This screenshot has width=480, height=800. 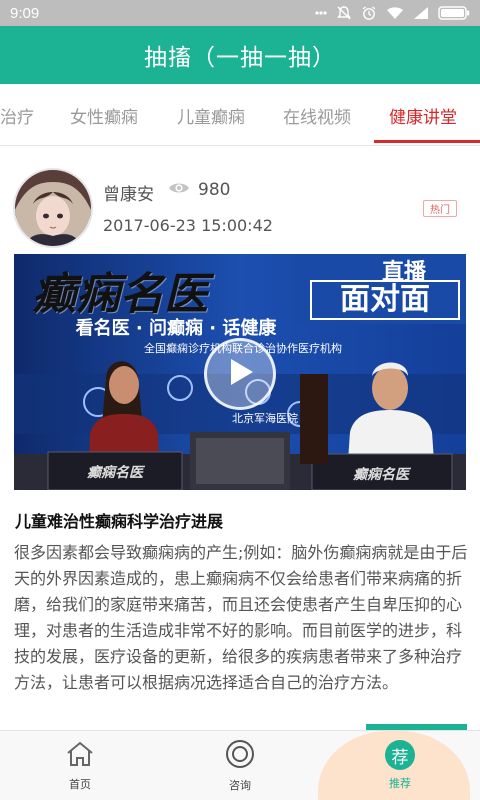 What do you see at coordinates (214, 190) in the screenshot?
I see `view-count-value: 980` at bounding box center [214, 190].